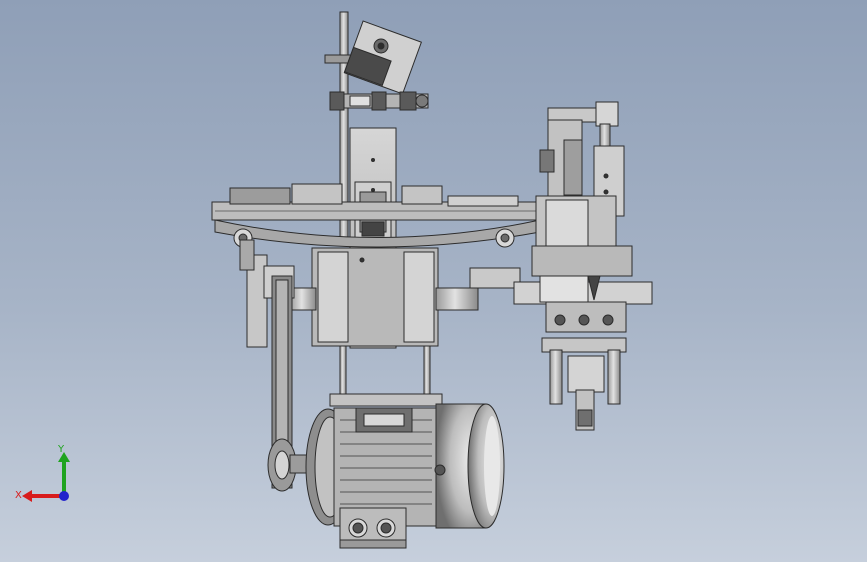 This screenshot has width=867, height=562. What do you see at coordinates (276, 365) in the screenshot?
I see `left-belt-drive` at bounding box center [276, 365].